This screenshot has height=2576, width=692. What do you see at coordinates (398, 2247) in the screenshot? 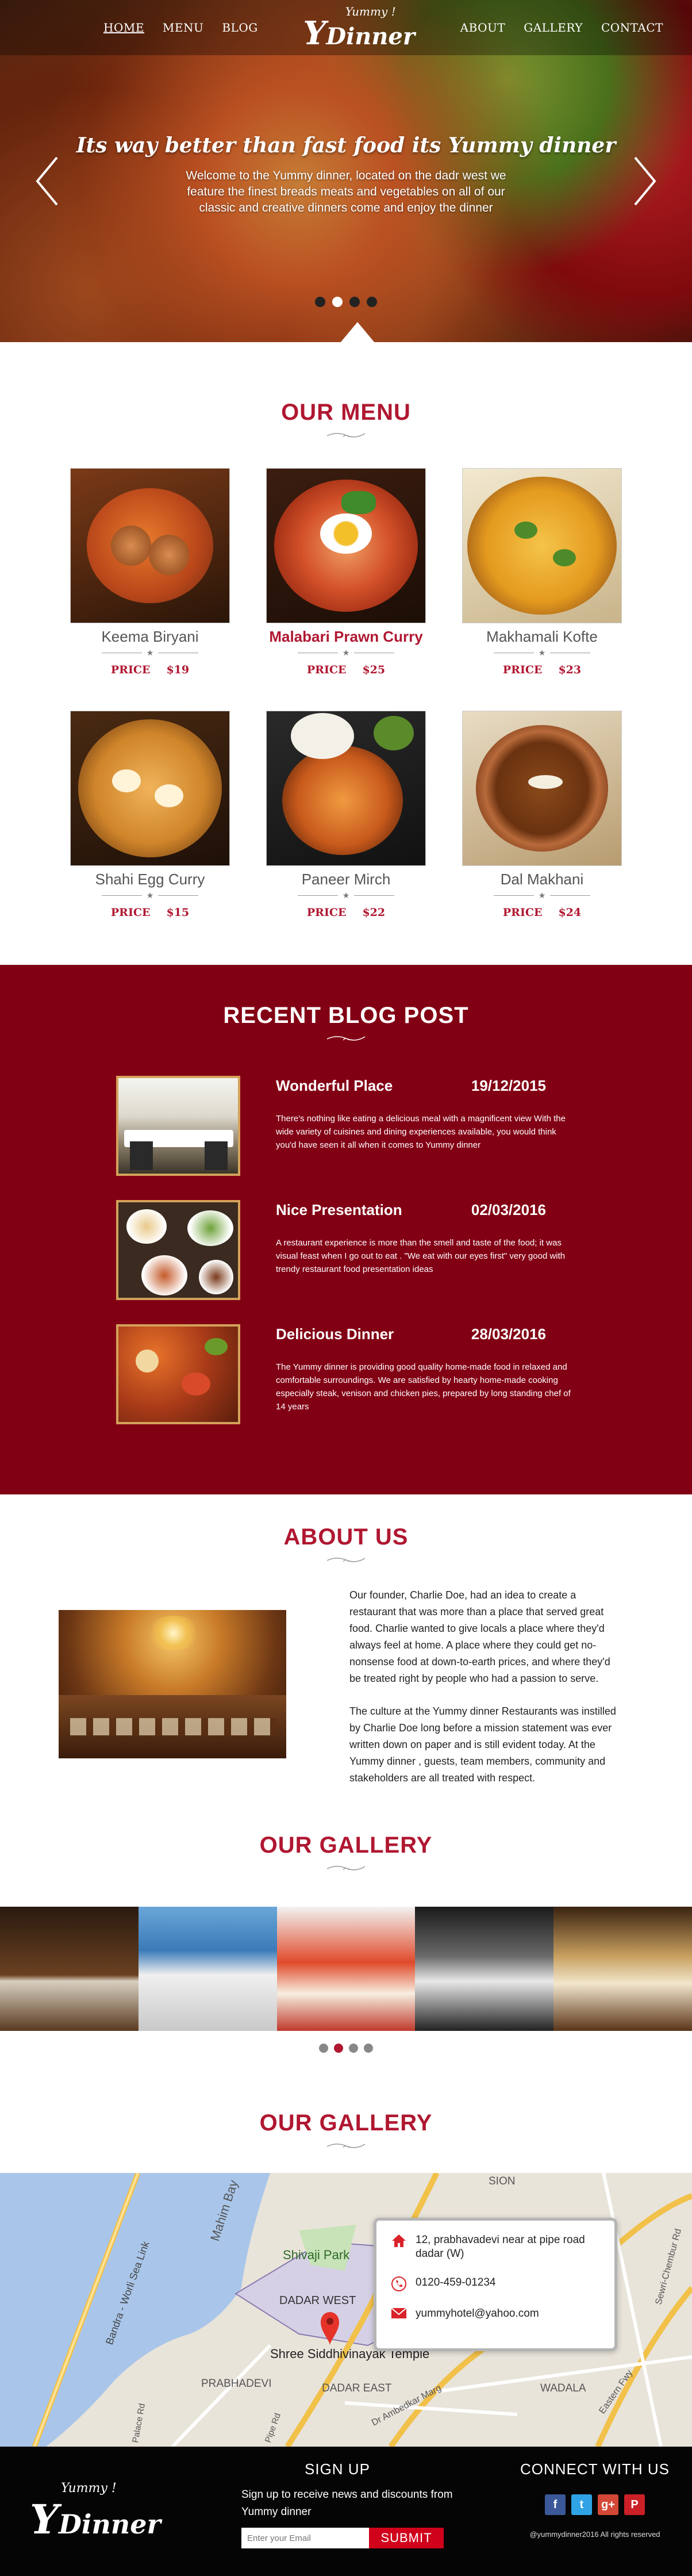
I see `home-icon` at bounding box center [398, 2247].